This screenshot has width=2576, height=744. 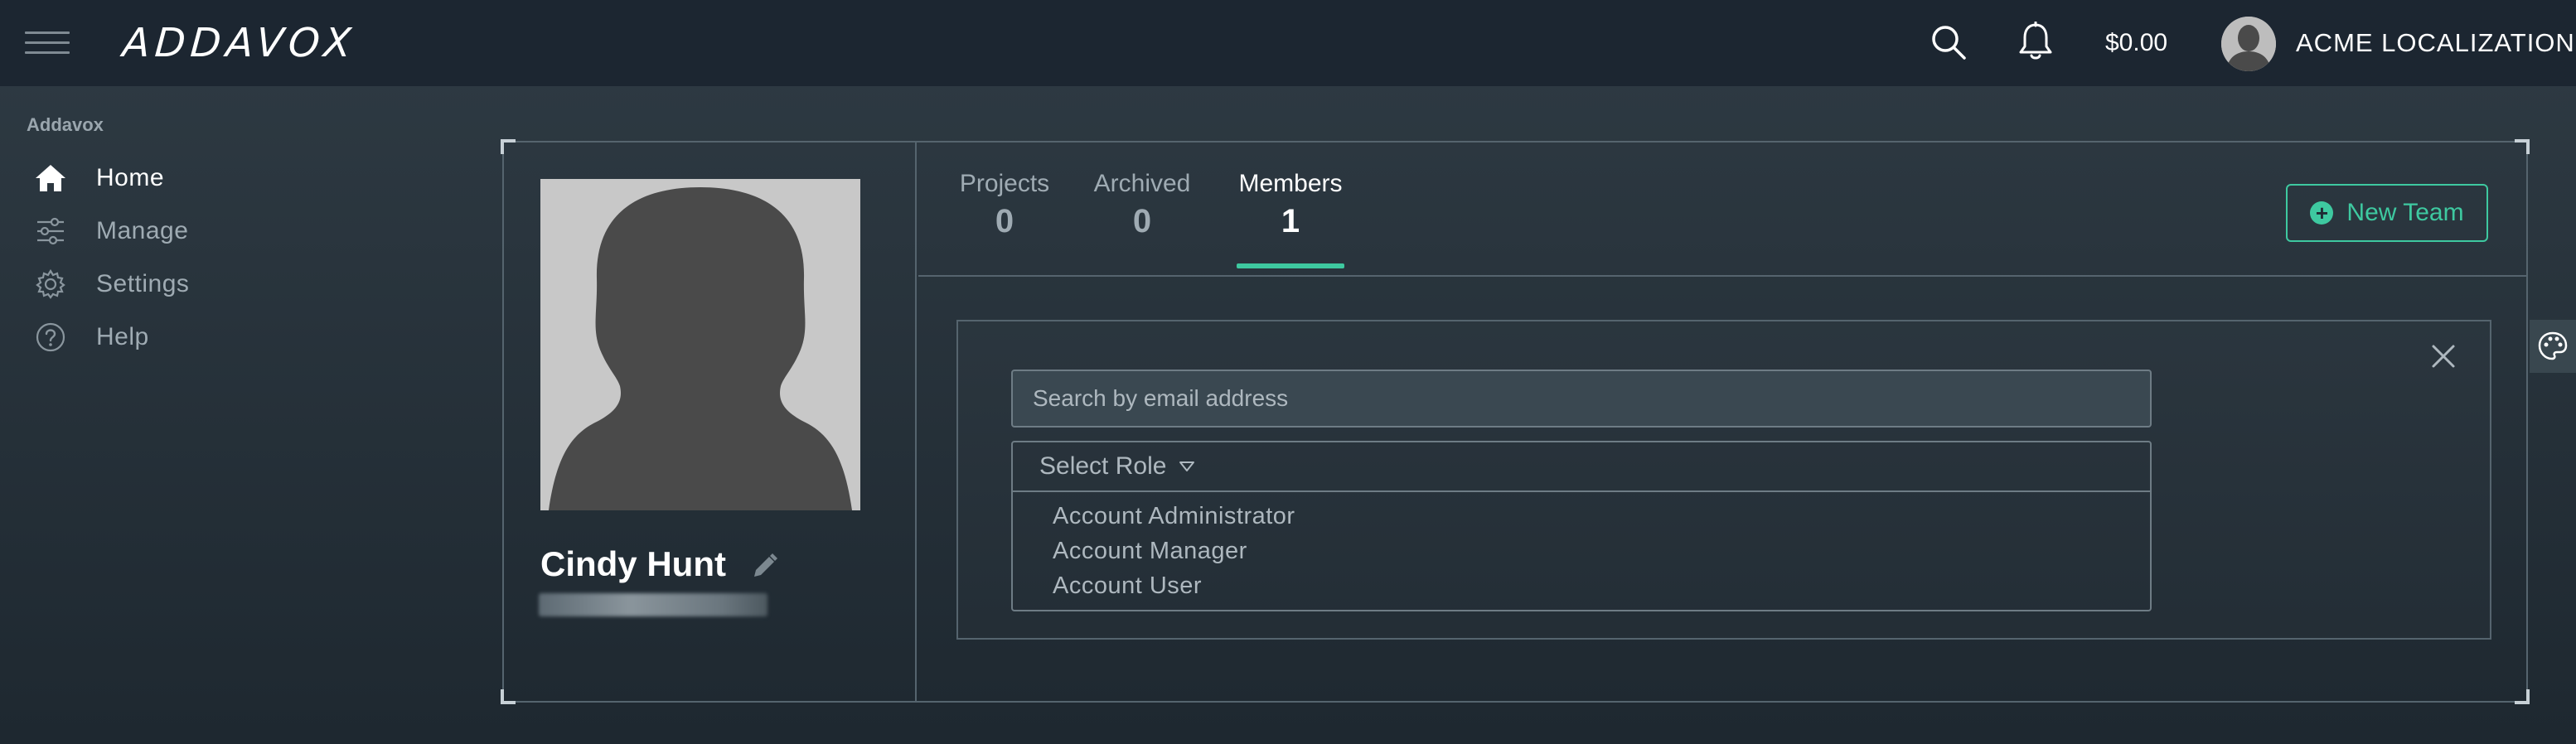 I want to click on sidebar-item-help: Help, so click(x=91, y=337).